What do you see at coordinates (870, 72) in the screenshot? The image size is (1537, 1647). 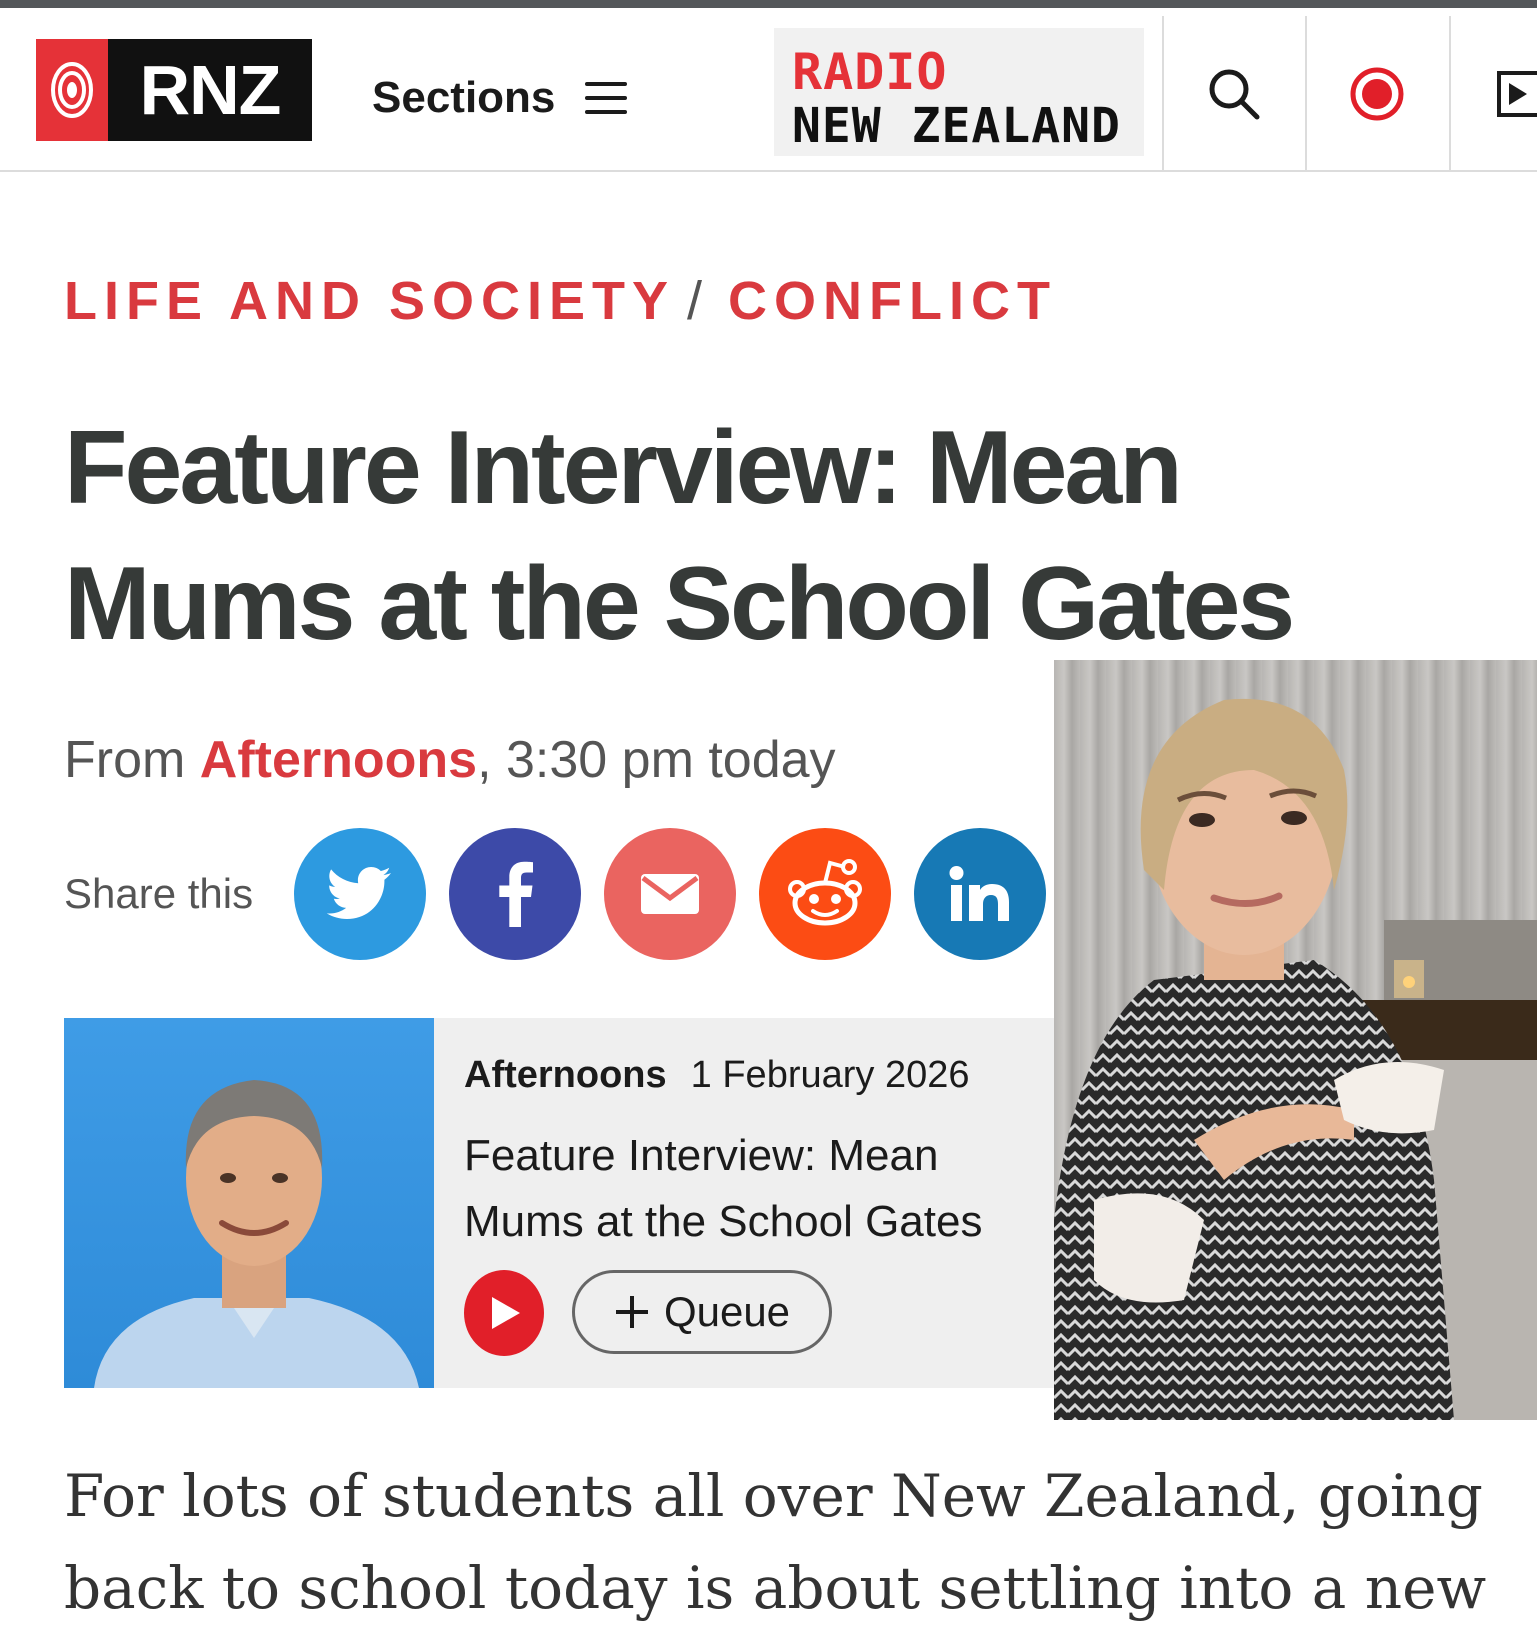 I see `brand-line-1: RADIO` at bounding box center [870, 72].